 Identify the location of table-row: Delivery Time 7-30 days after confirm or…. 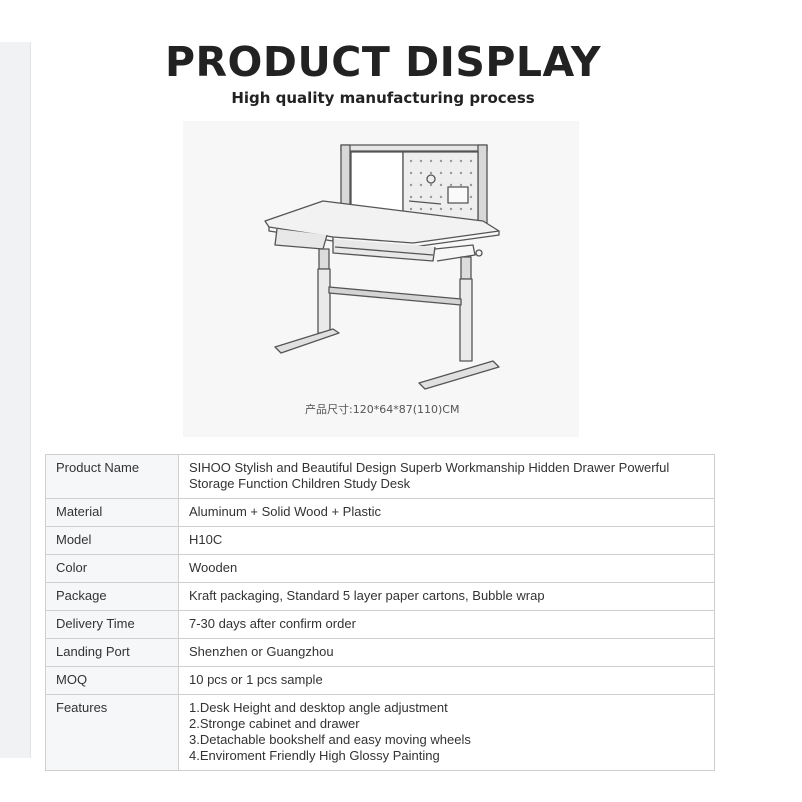
(380, 624).